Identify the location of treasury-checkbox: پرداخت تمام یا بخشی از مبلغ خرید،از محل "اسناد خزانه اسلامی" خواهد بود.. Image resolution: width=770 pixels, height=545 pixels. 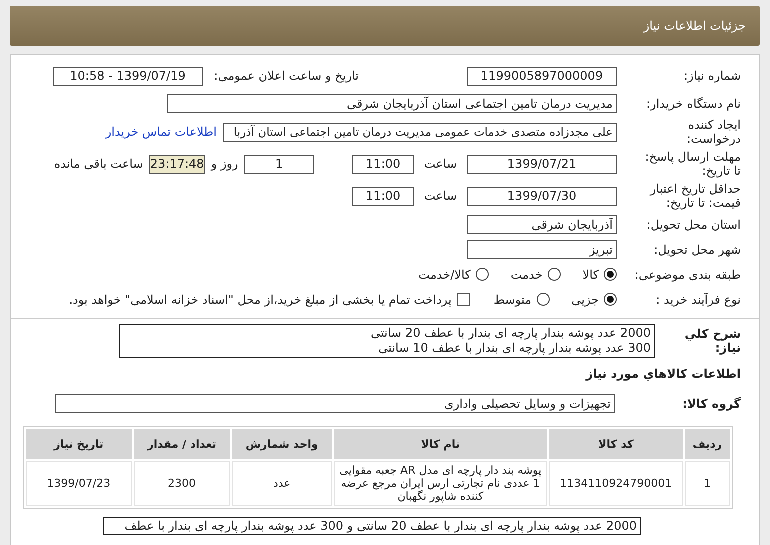
(269, 299).